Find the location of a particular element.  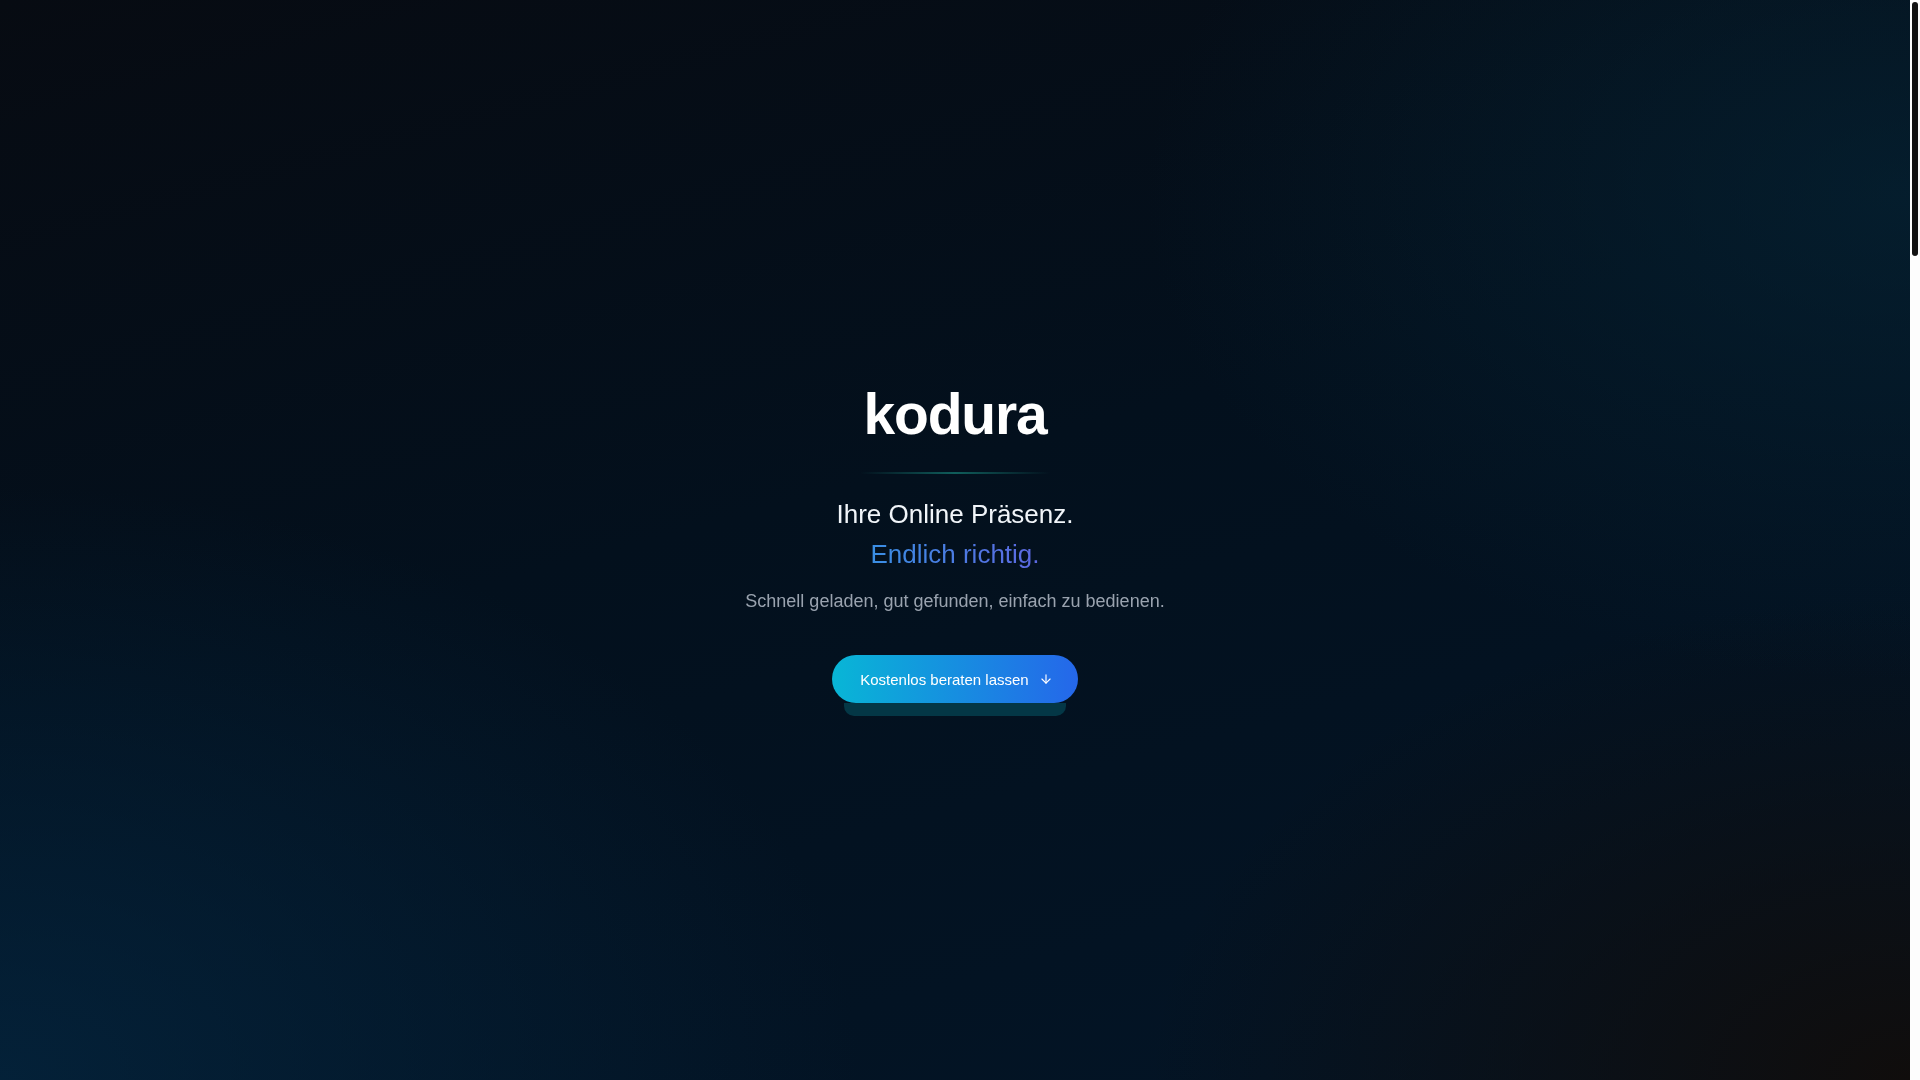

consultation-button: Kostenlos beraten lassen is located at coordinates (955, 679).